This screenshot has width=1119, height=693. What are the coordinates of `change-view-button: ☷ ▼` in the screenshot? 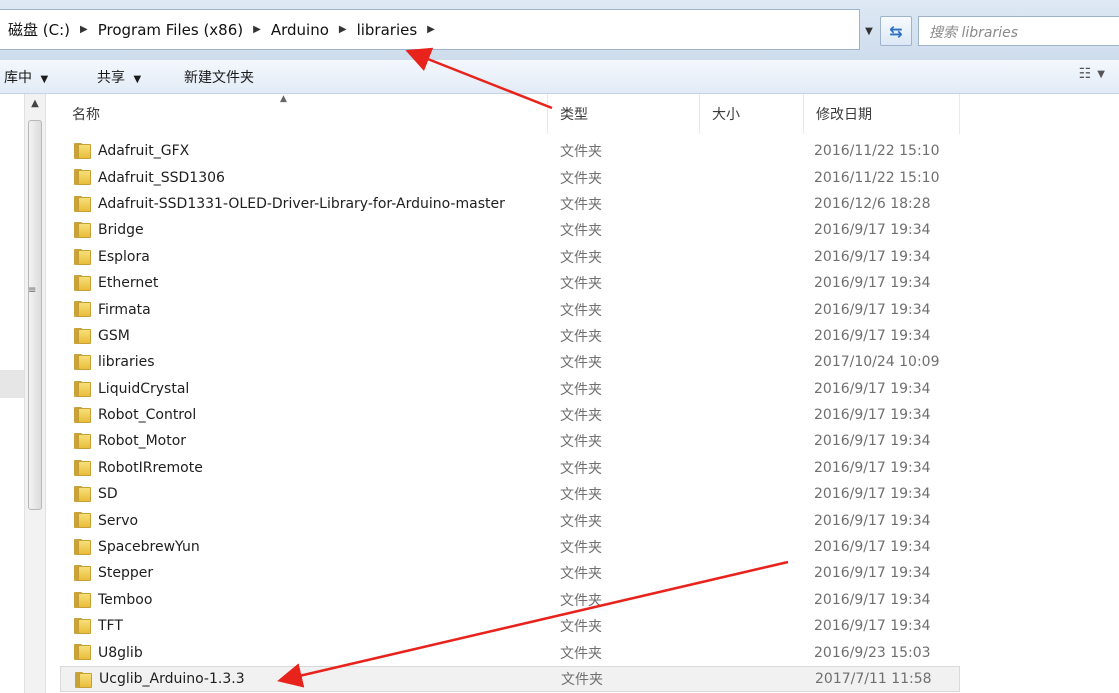 It's located at (1092, 74).